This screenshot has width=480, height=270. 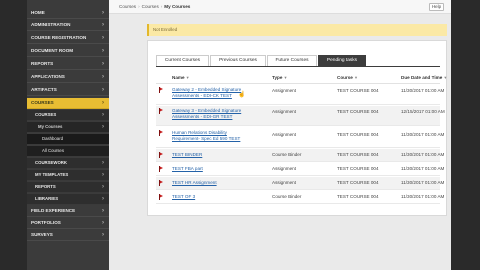 What do you see at coordinates (38, 12) in the screenshot?
I see `nav-label: HOME` at bounding box center [38, 12].